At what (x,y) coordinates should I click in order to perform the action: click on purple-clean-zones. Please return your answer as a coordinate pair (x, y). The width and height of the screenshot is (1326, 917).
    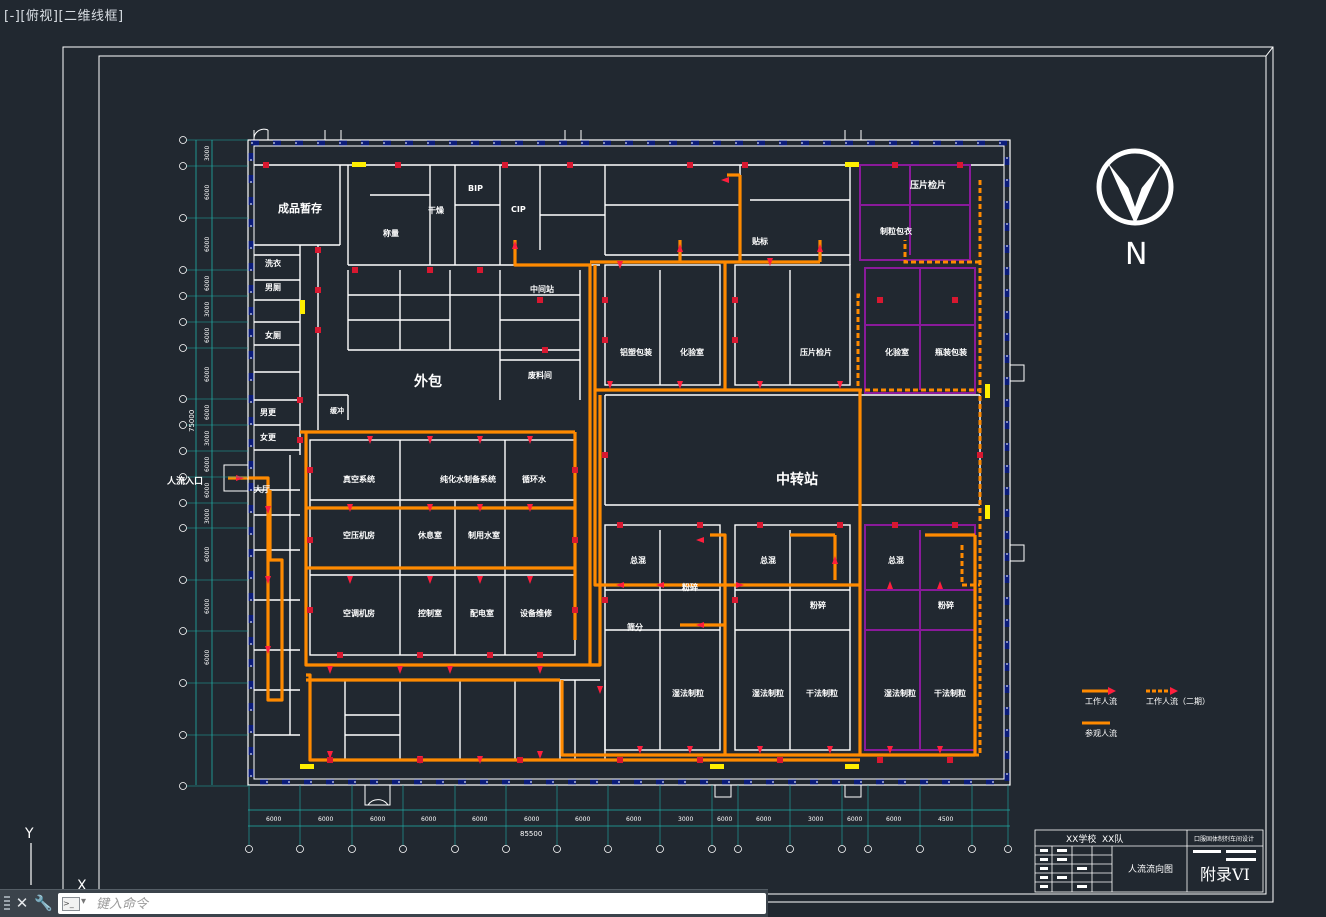
    Looking at the image, I should click on (917, 457).